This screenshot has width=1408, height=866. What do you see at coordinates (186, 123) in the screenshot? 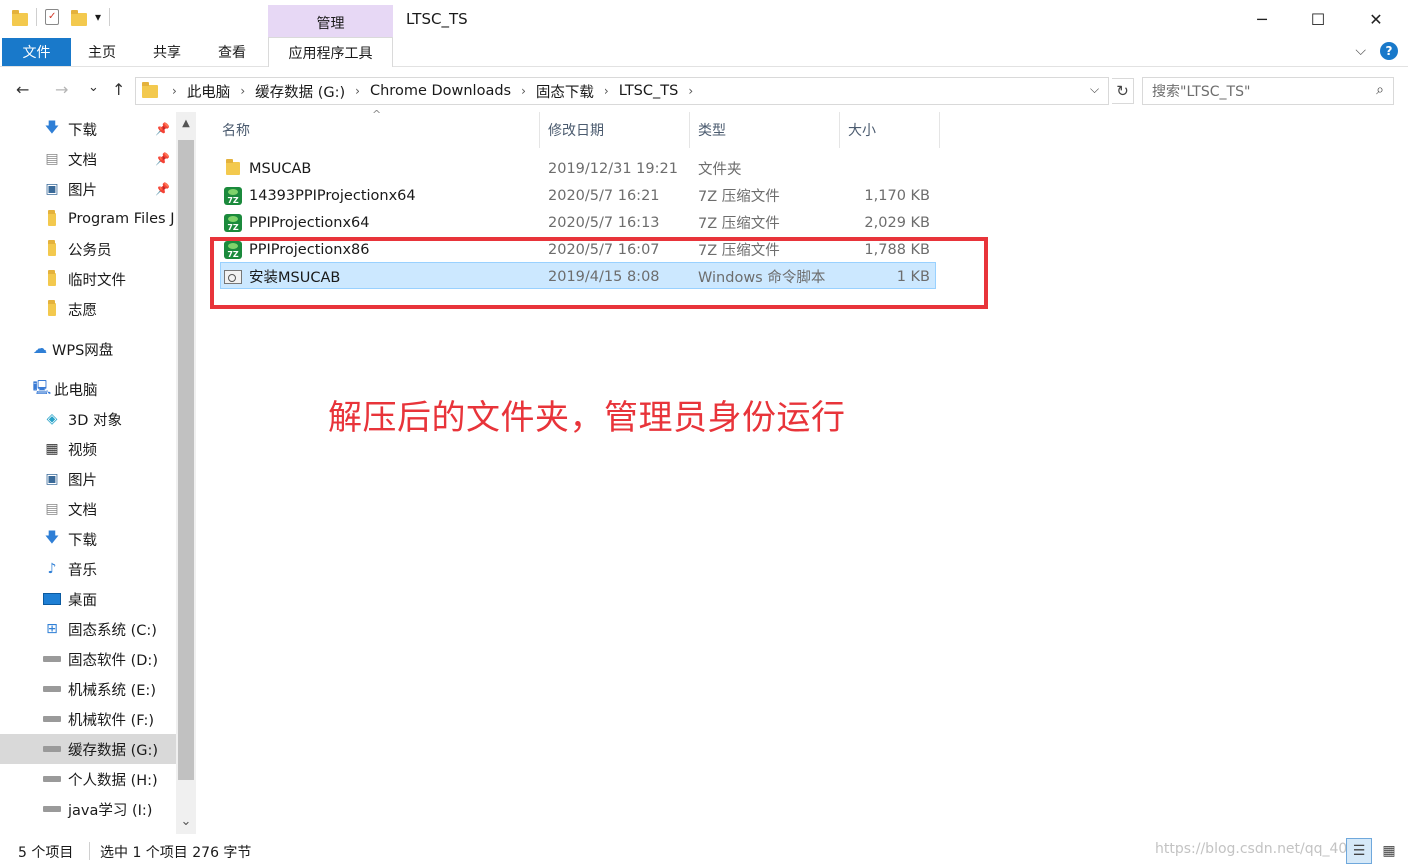
I see `scroll-up-icon: ▲` at bounding box center [186, 123].